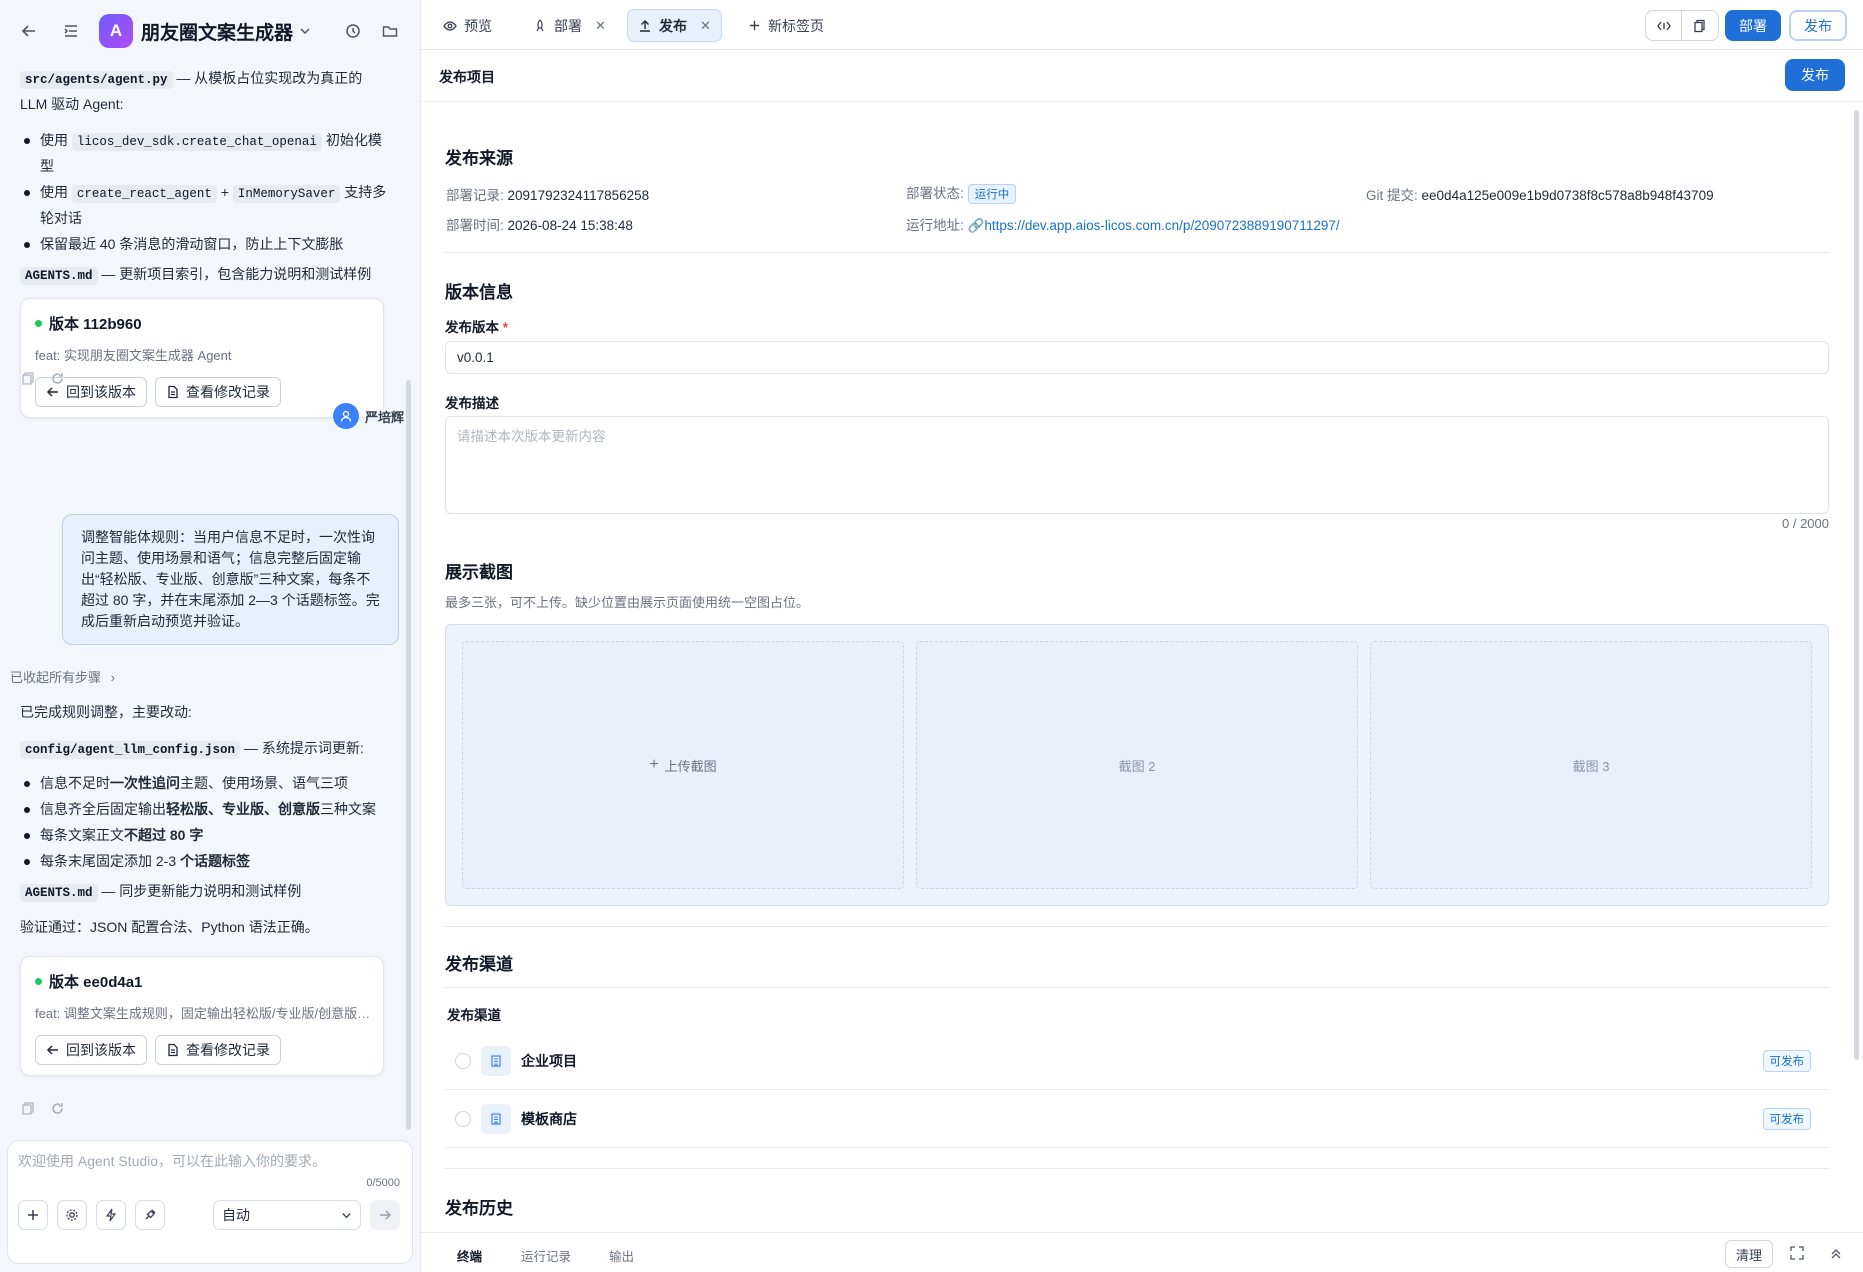 This screenshot has height=1272, width=1863. What do you see at coordinates (200, 809) in the screenshot?
I see `list-item: 信息齐全后固定输出轻松版、专业版、创意版三种文案` at bounding box center [200, 809].